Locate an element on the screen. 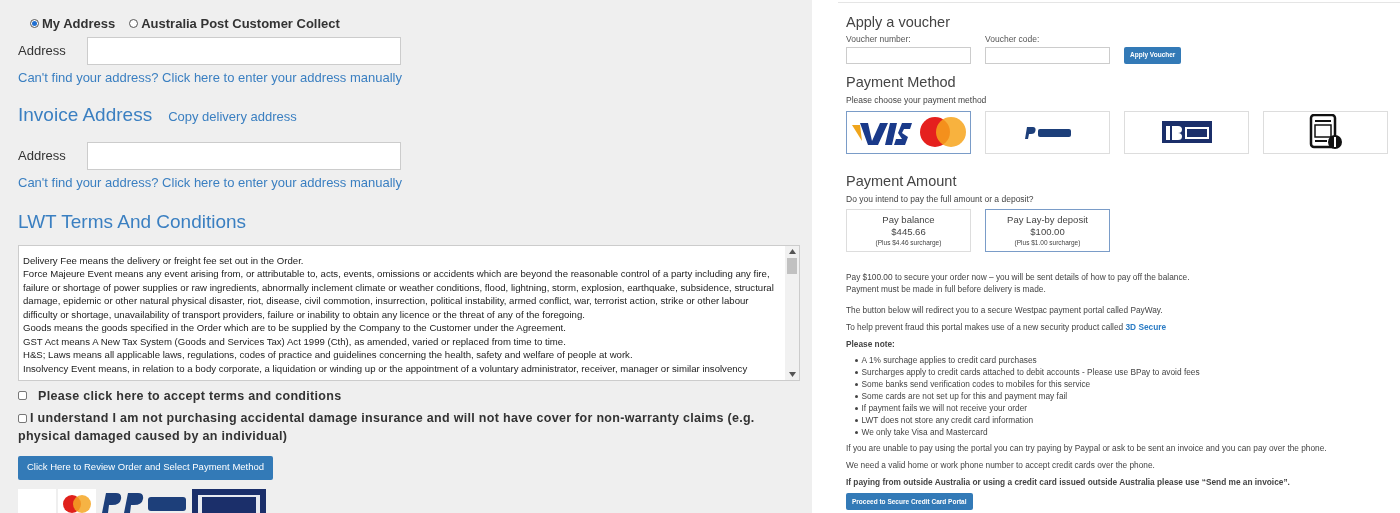 The height and width of the screenshot is (513, 1400). section-heading: LWT Terms And Conditions is located at coordinates (133, 222).